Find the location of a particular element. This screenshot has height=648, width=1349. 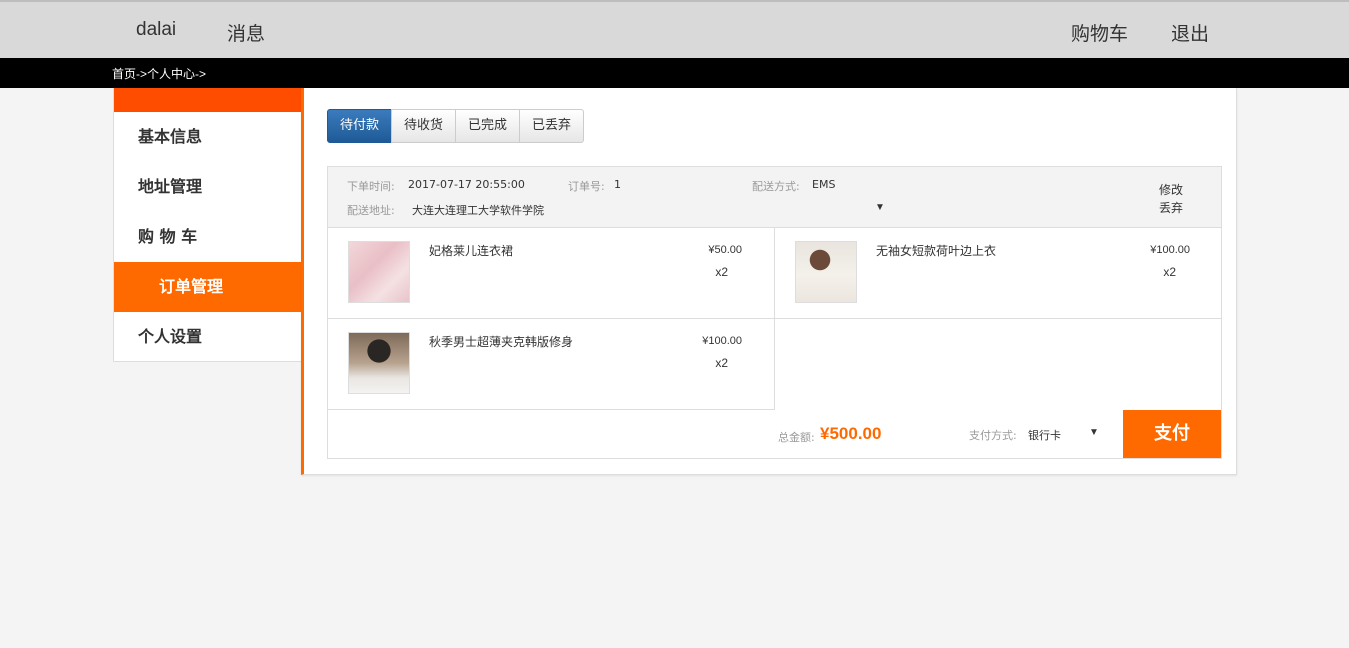

order-item: 秋季男士超薄夹克韩版修身 ¥100.00 x2 is located at coordinates (551, 364).